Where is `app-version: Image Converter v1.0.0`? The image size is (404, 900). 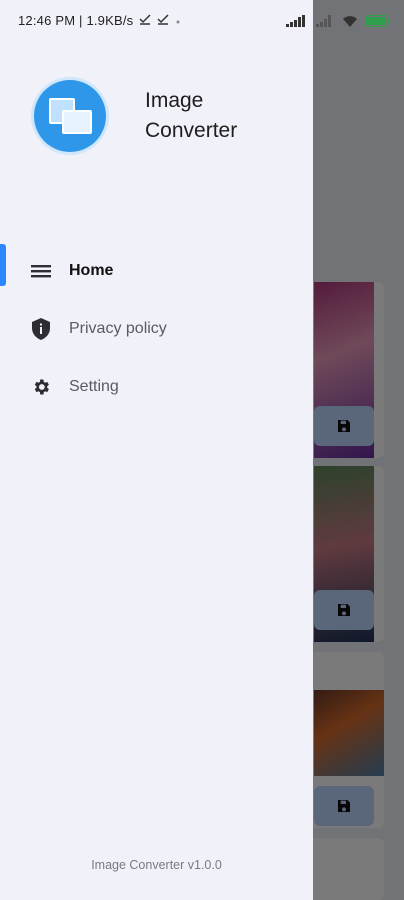 app-version: Image Converter v1.0.0 is located at coordinates (156, 865).